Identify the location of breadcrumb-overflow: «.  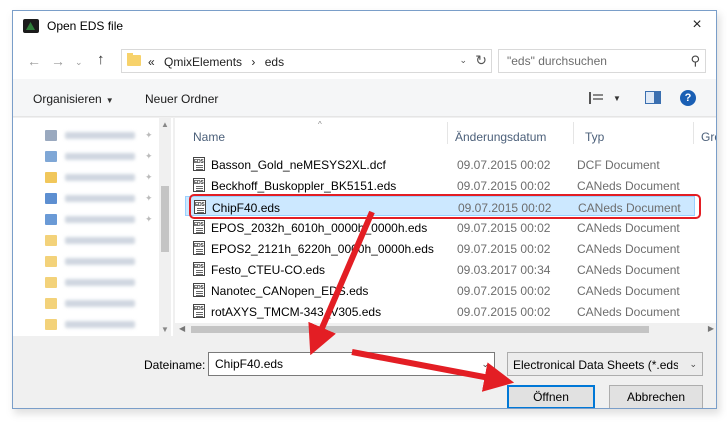
(151, 62).